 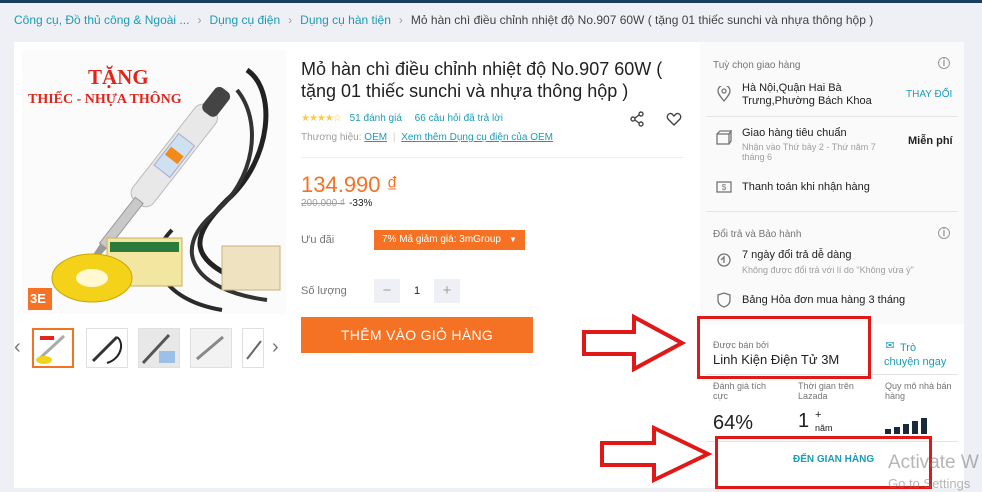 I want to click on brand-logo: 3E, so click(x=38, y=298).